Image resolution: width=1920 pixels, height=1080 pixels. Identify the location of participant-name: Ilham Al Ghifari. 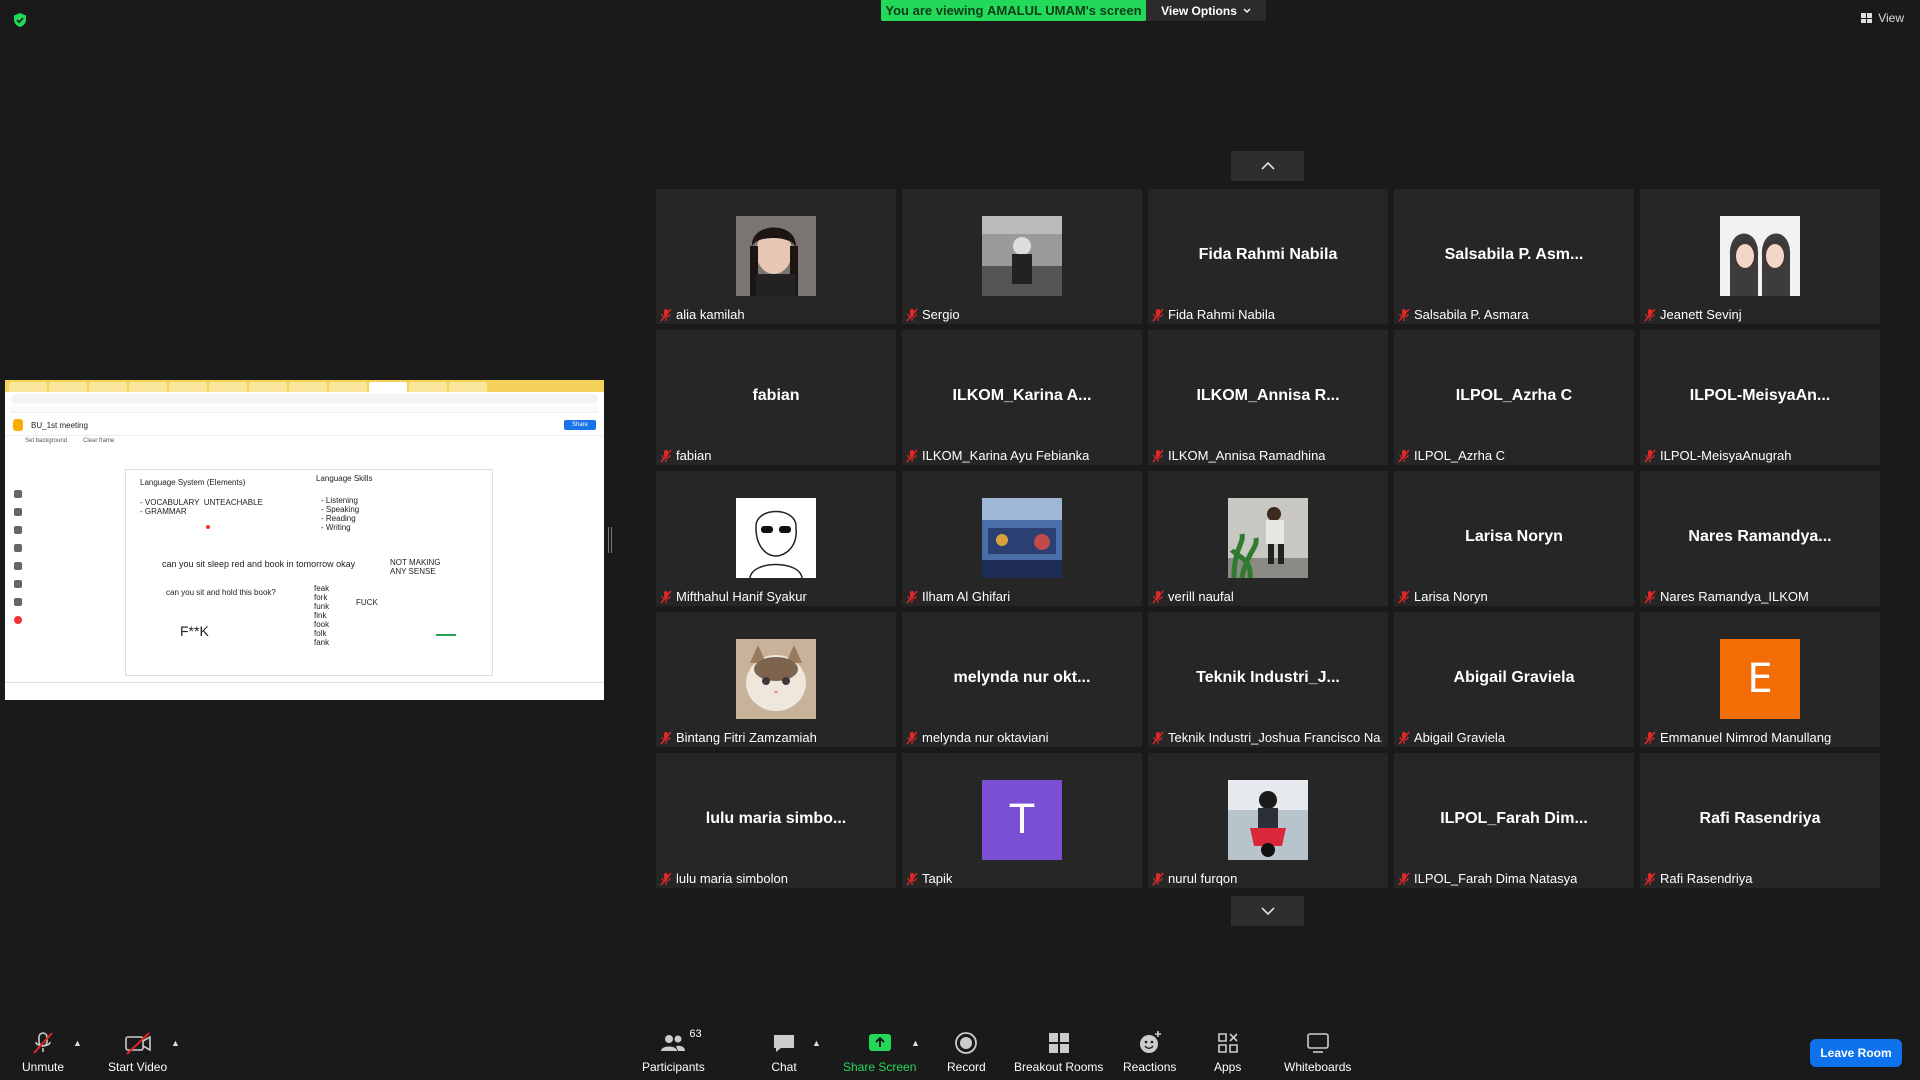
(966, 596).